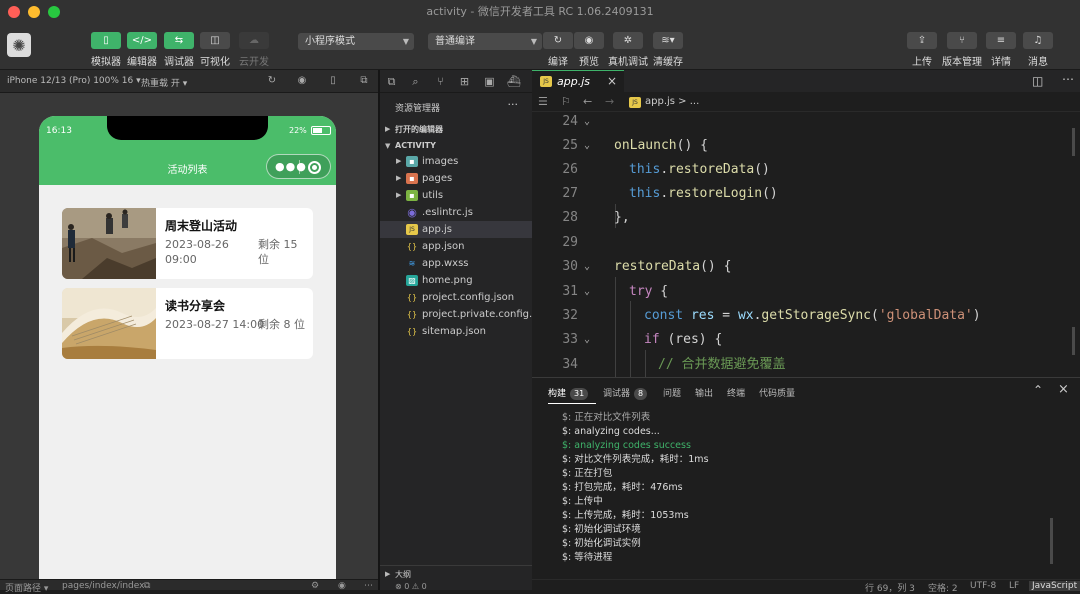  I want to click on file-item: {} project.config.json, so click(456, 297).